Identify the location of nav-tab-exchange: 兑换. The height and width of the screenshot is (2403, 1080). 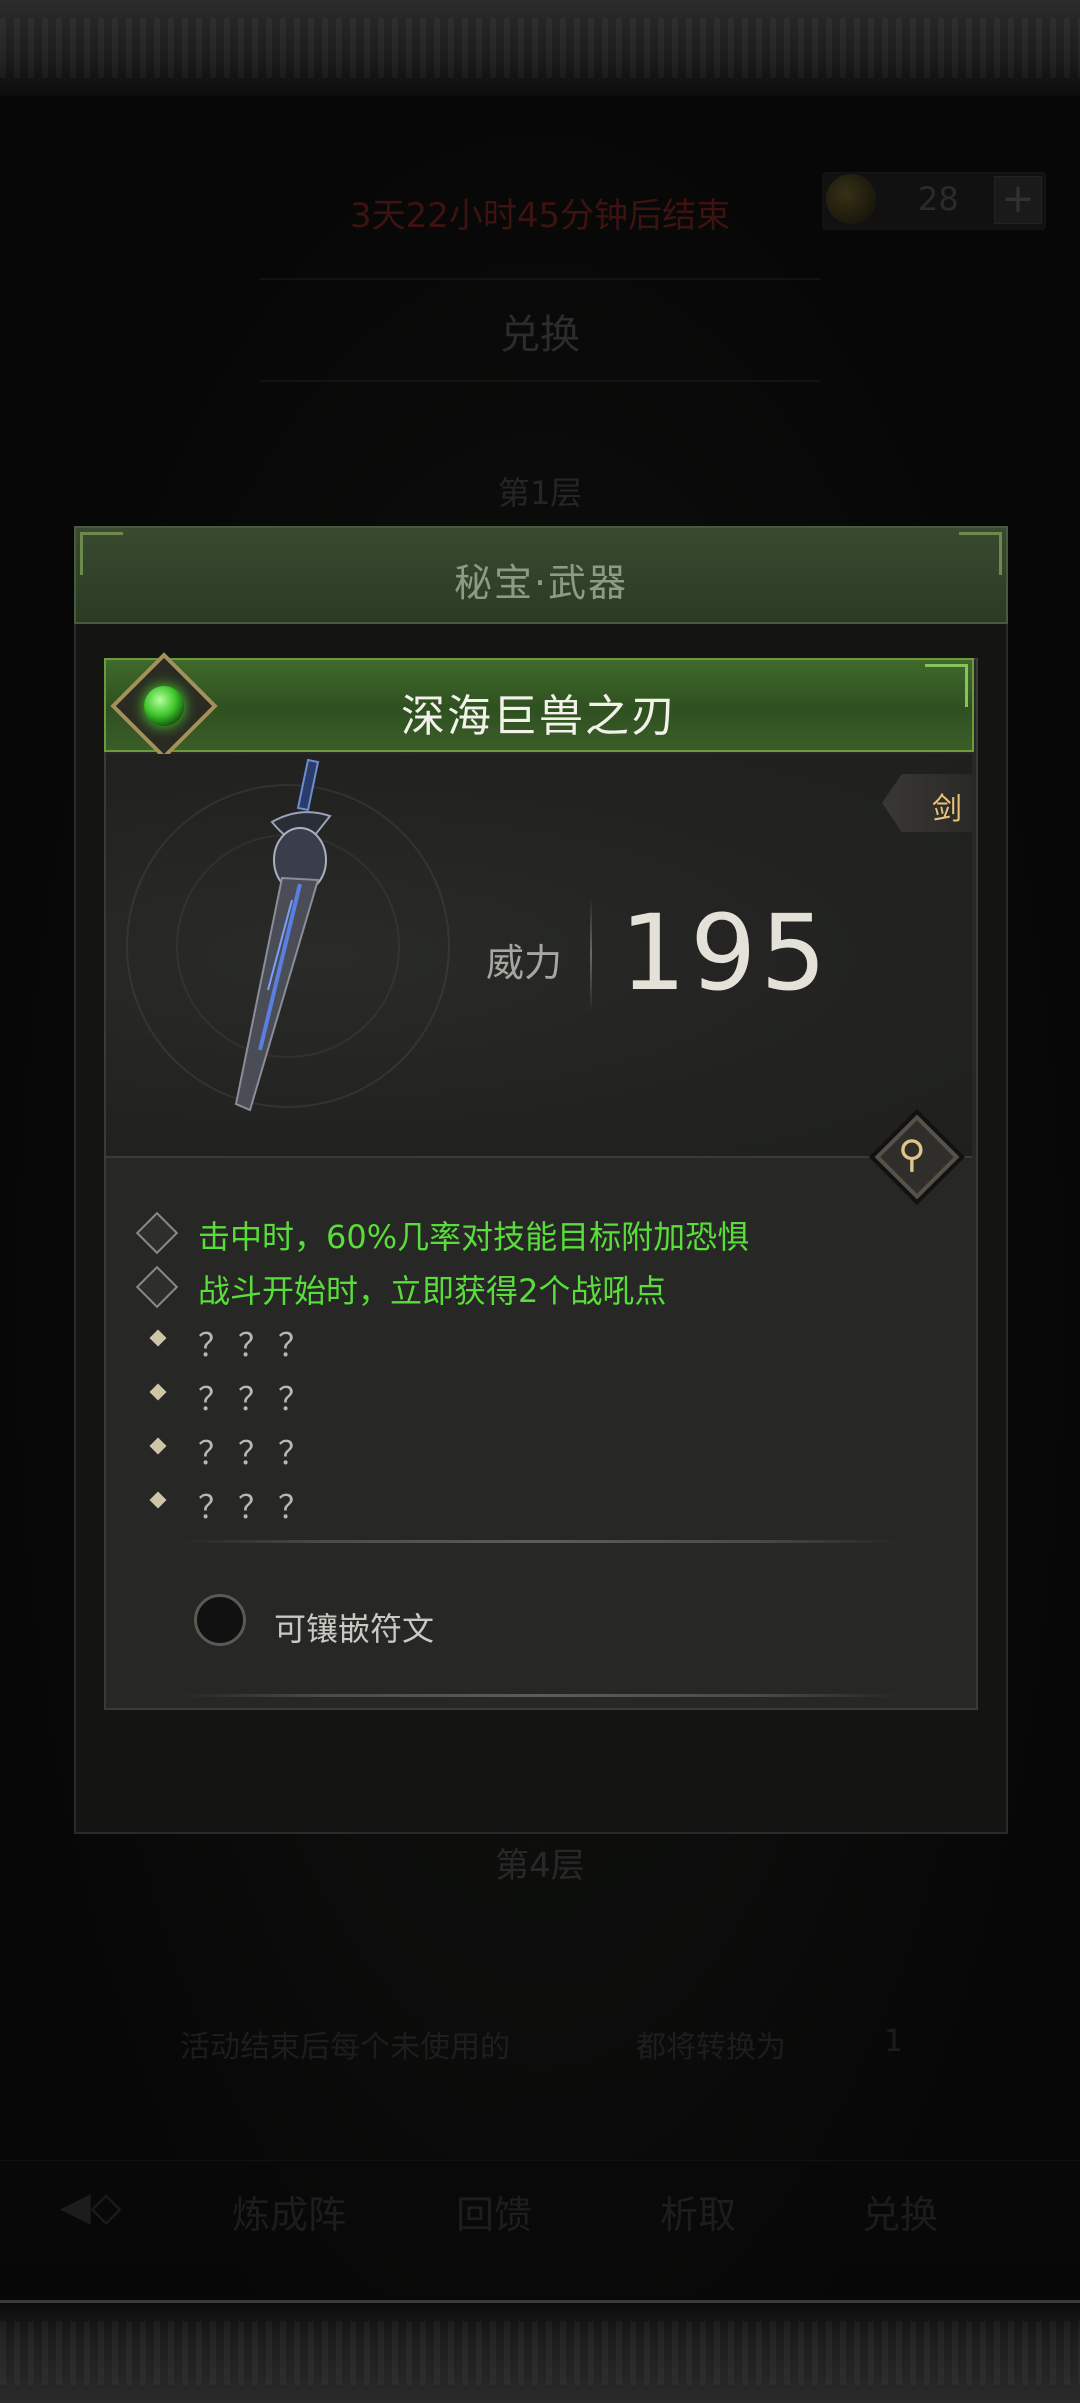
(900, 2211).